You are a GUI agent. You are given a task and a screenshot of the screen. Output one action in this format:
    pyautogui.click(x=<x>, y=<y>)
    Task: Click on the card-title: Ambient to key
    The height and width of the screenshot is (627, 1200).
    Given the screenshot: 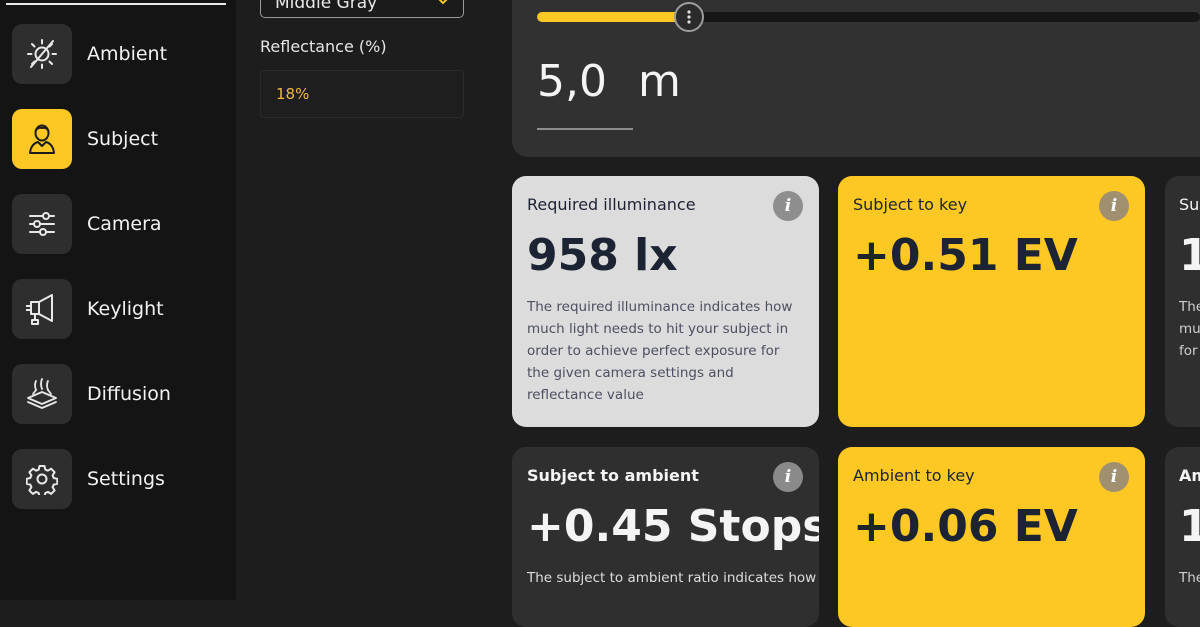 What is the action you would take?
    pyautogui.click(x=914, y=475)
    